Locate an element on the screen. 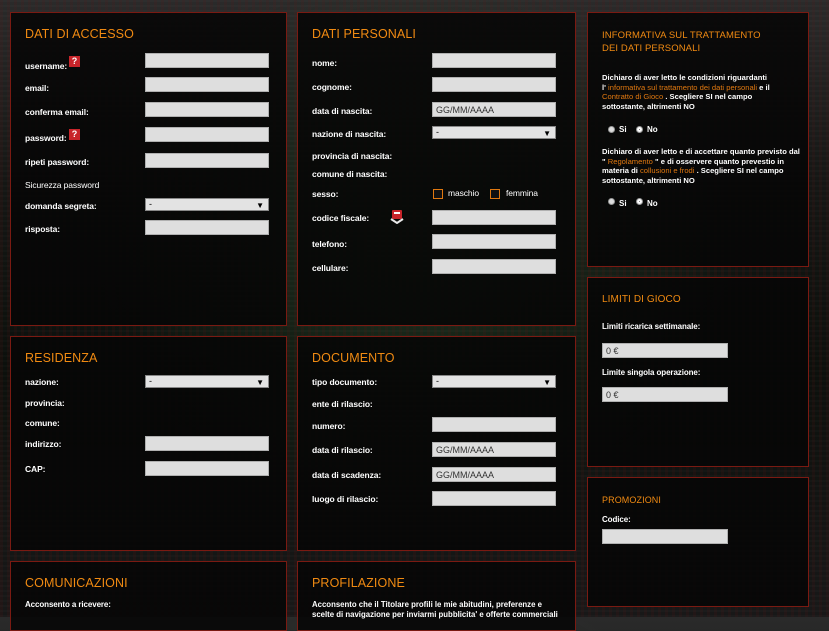  nazione-nascita-value: - is located at coordinates (437, 132).